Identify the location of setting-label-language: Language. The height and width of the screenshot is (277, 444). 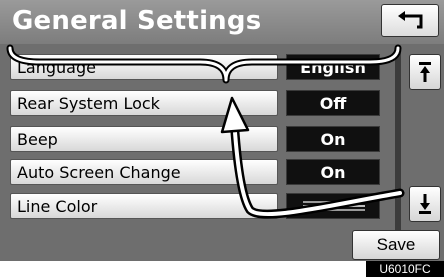
(144, 67).